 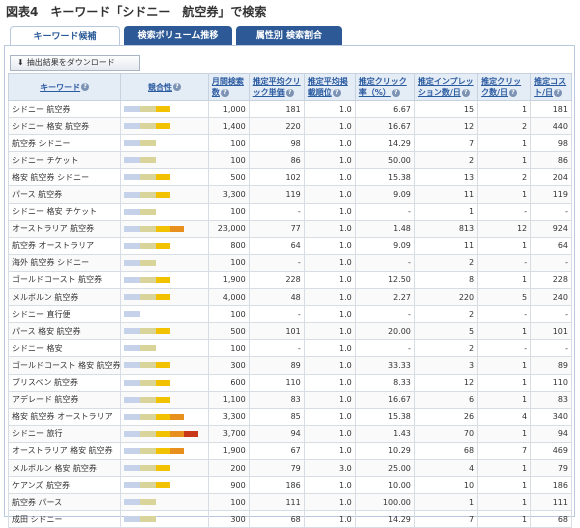 I want to click on cell-keyword: アデレード 航空券, so click(x=64, y=399).